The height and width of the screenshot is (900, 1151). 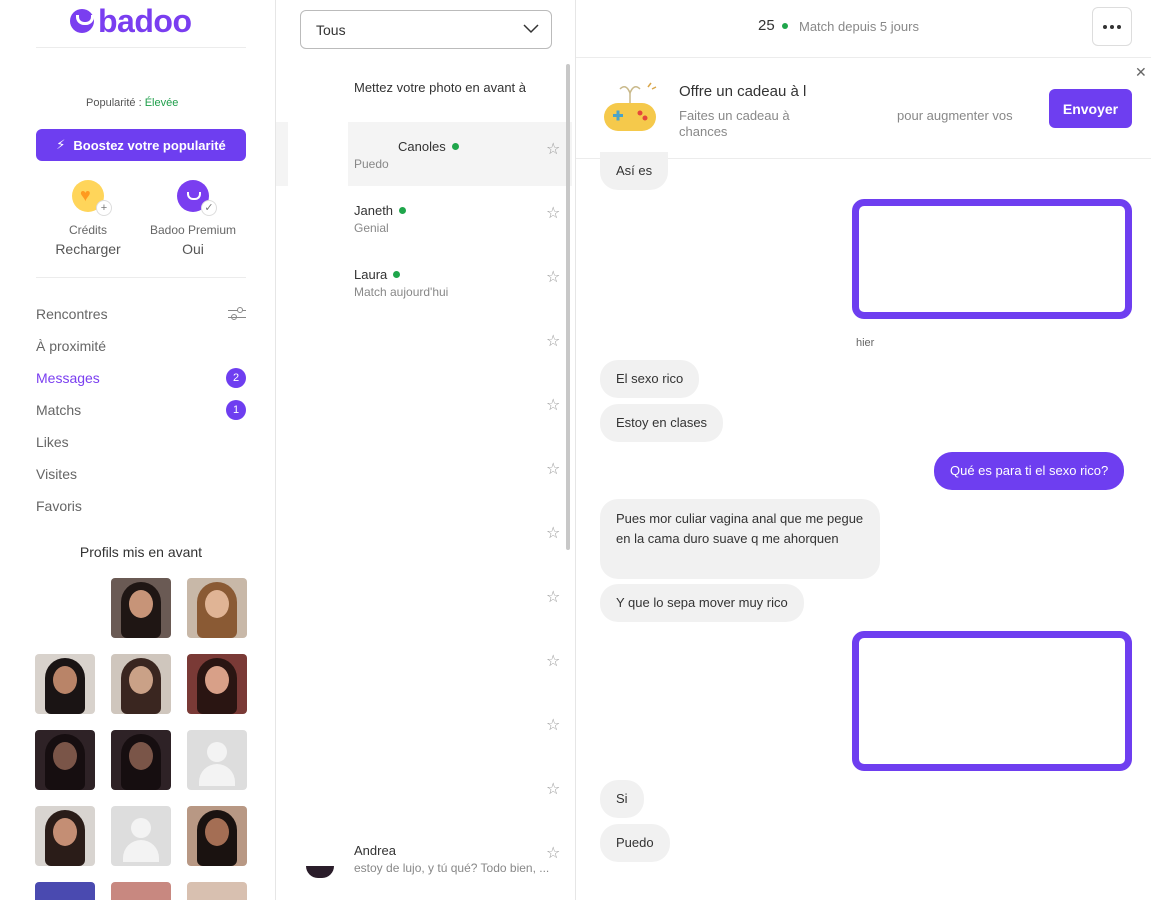 What do you see at coordinates (635, 843) in the screenshot?
I see `message-incoming: Puedo` at bounding box center [635, 843].